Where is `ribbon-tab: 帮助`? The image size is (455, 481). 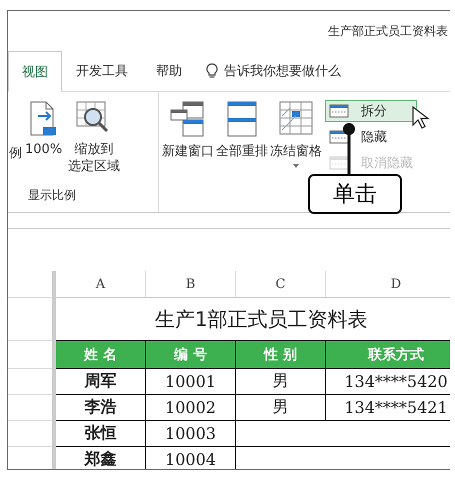 ribbon-tab: 帮助 is located at coordinates (169, 71).